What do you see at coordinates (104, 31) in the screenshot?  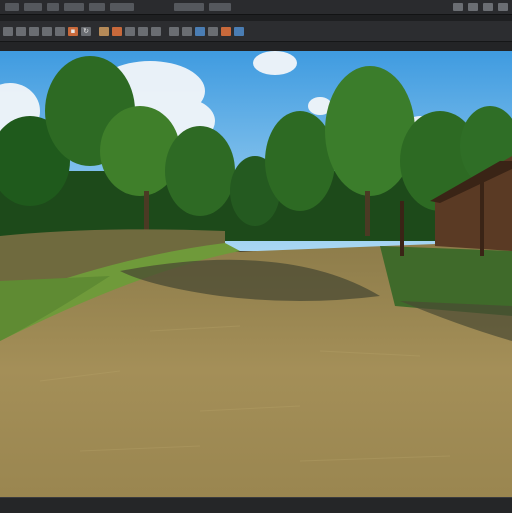 I see `material-icon` at bounding box center [104, 31].